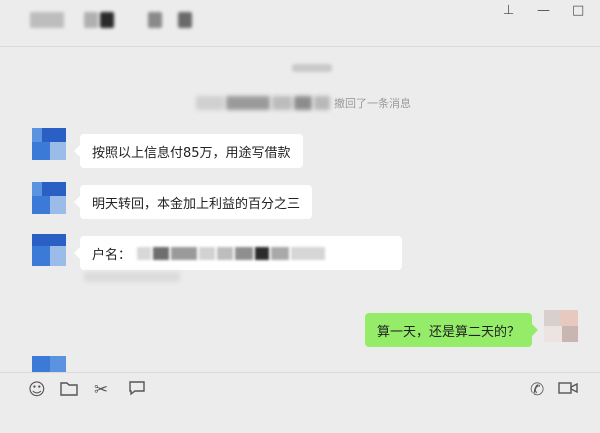  Describe the element at coordinates (300, 390) in the screenshot. I see `input-toolbar: ☺ ✂ ✆` at that location.